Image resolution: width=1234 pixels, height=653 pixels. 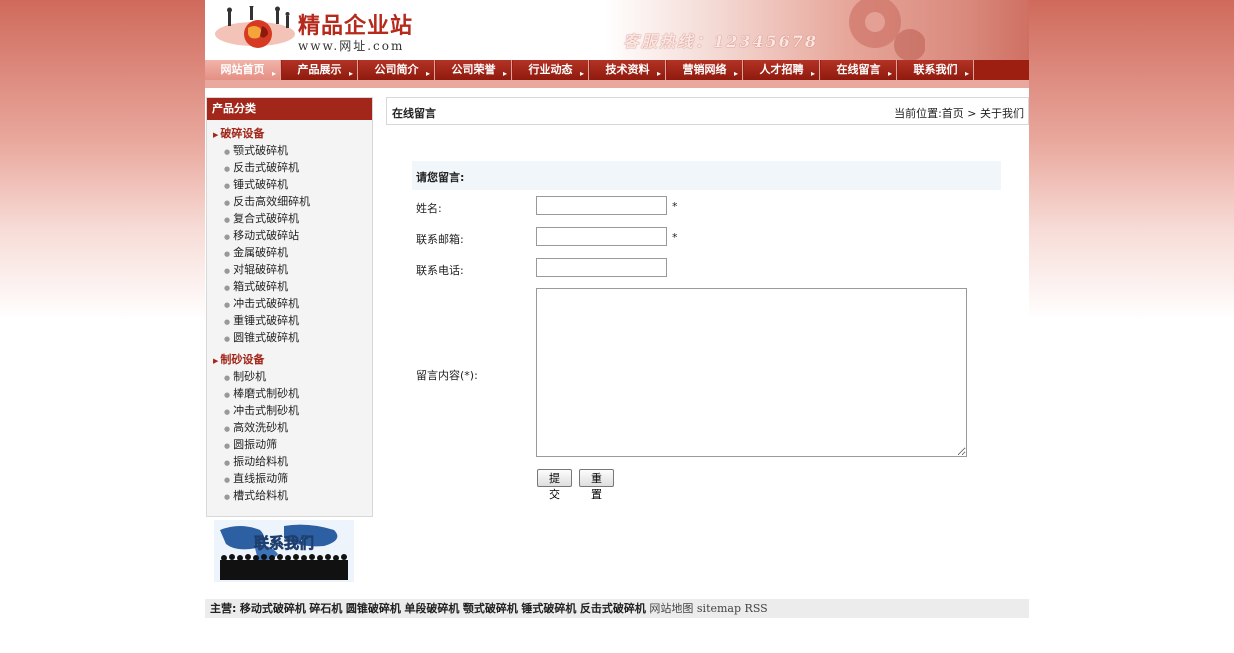 I want to click on sitemap-en-link: sitemap, so click(x=719, y=608).